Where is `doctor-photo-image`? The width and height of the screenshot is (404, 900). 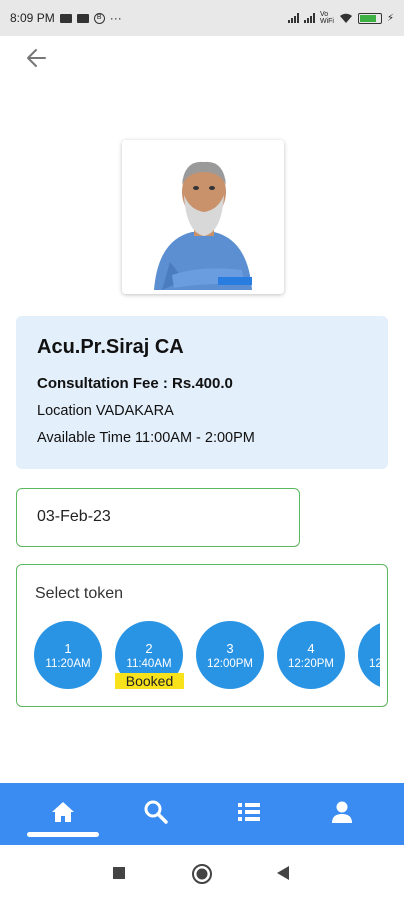
doctor-photo-image is located at coordinates (203, 217).